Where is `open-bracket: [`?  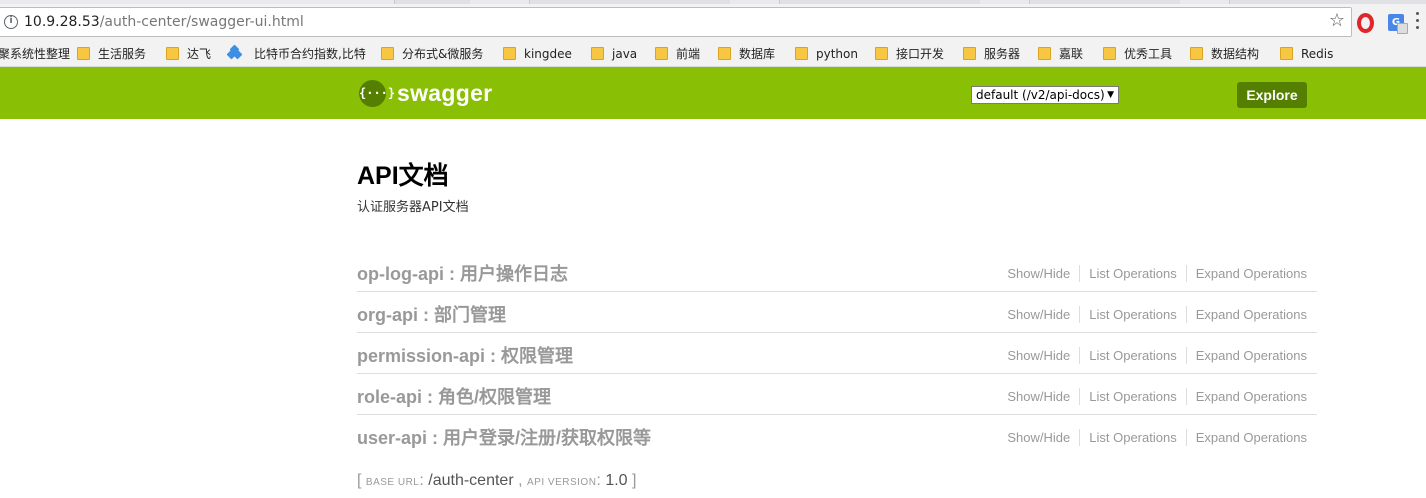
open-bracket: [ is located at coordinates (359, 480).